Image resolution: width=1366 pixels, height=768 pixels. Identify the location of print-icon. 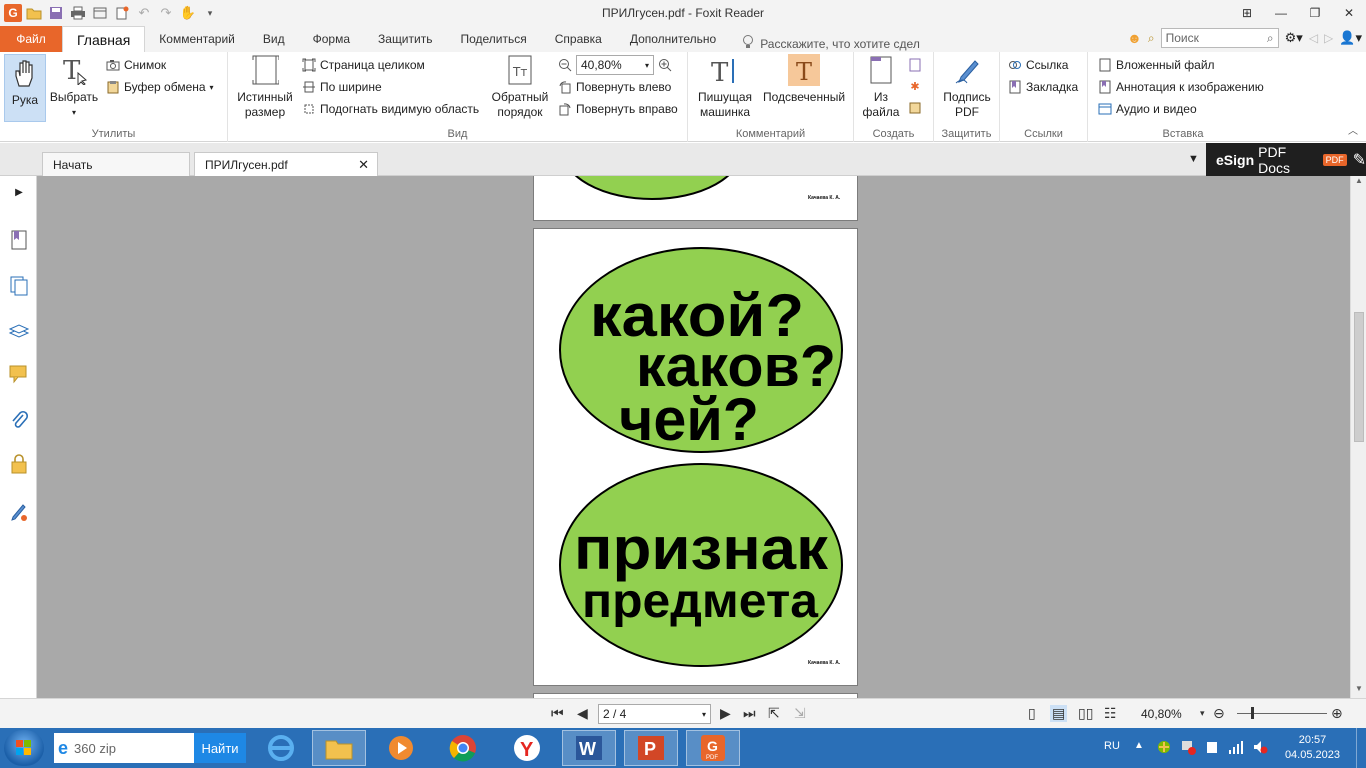
(78, 13).